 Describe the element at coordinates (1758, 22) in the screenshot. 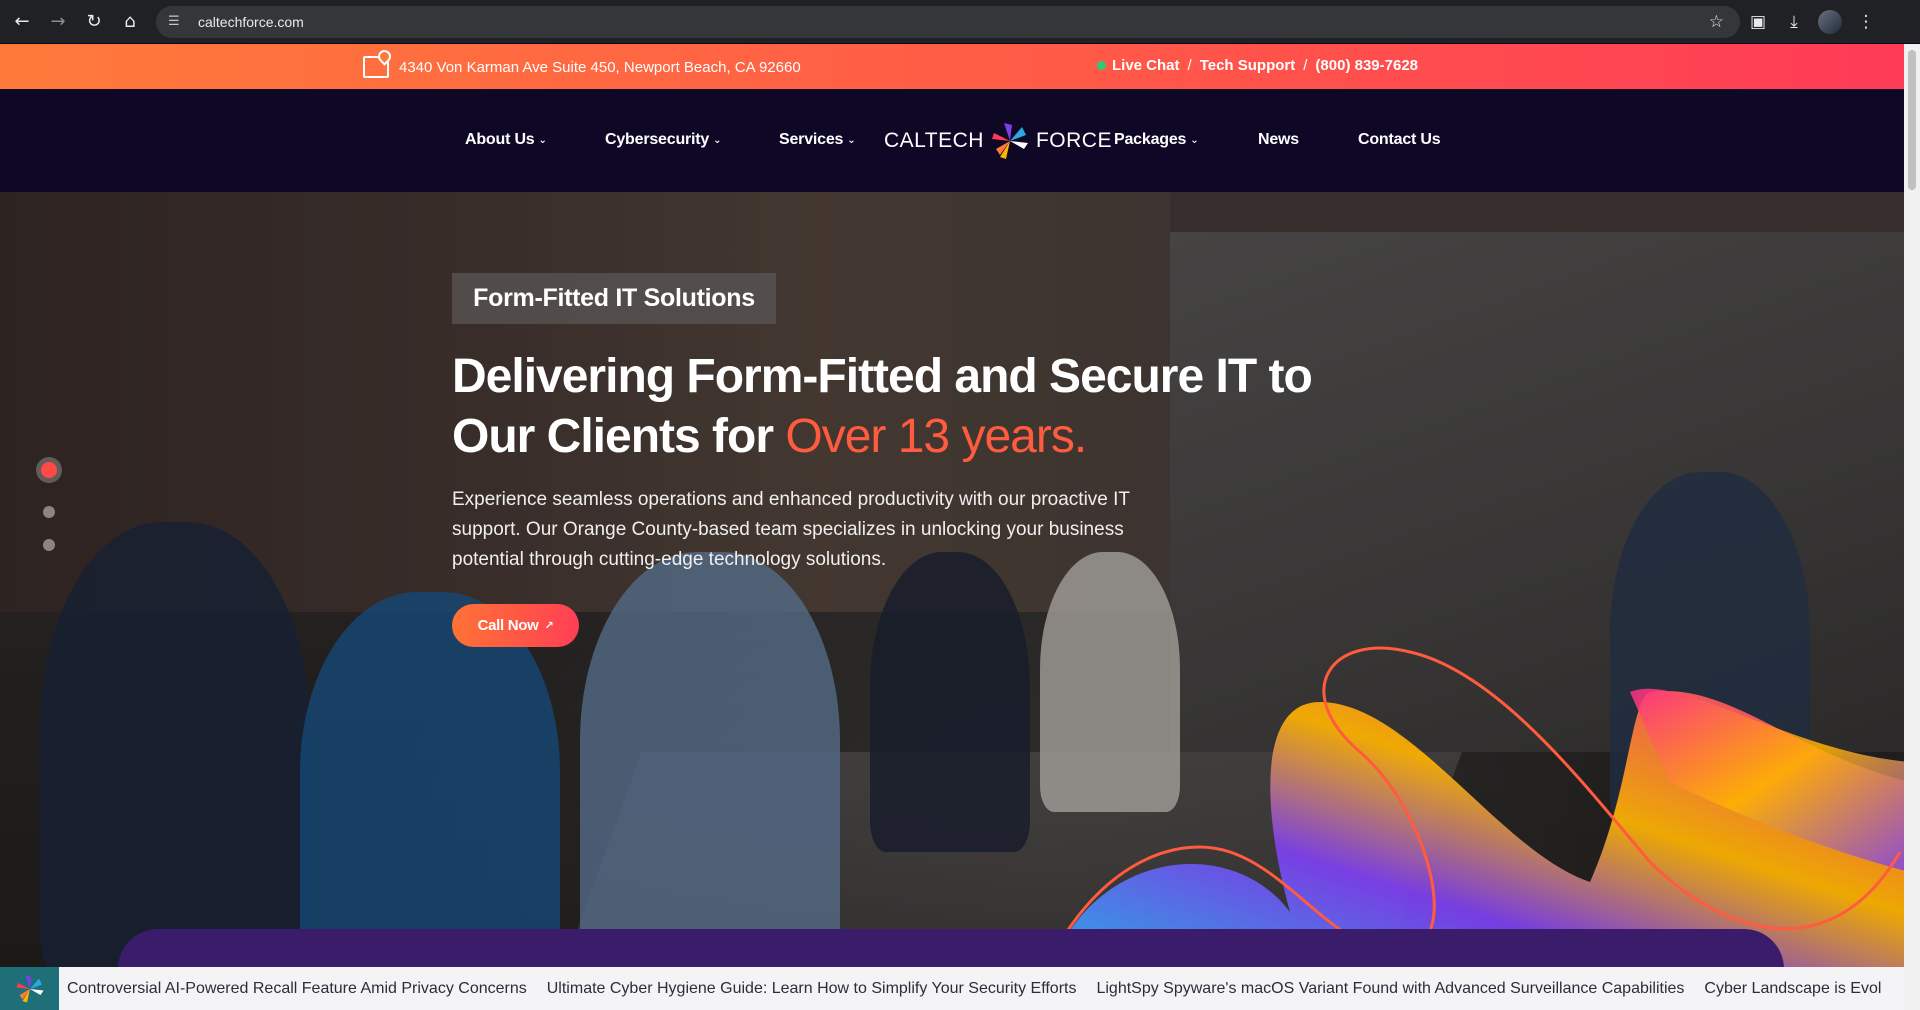

I see `extensions-icon: ▣` at that location.